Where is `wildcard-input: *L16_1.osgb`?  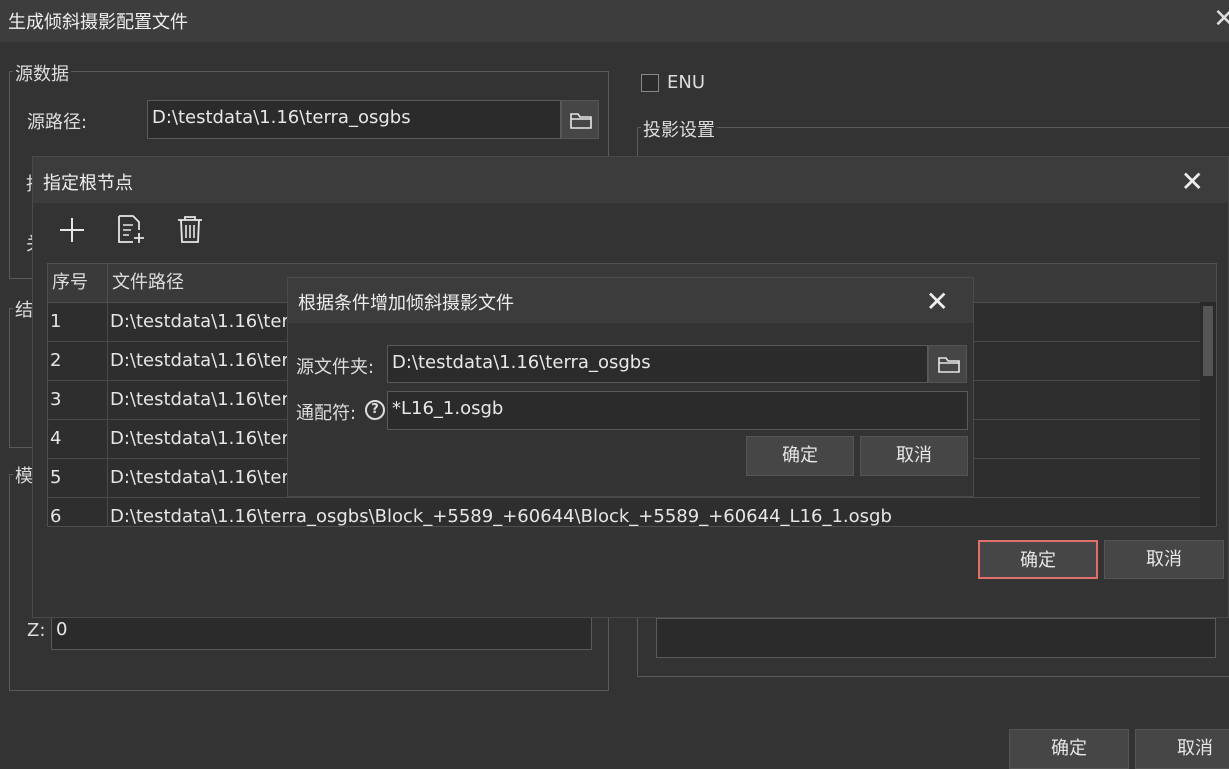 wildcard-input: *L16_1.osgb is located at coordinates (677, 410).